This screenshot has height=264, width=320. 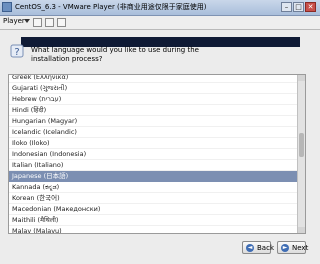 What do you see at coordinates (300, 248) in the screenshot?
I see `next-button-label: Next` at bounding box center [300, 248].